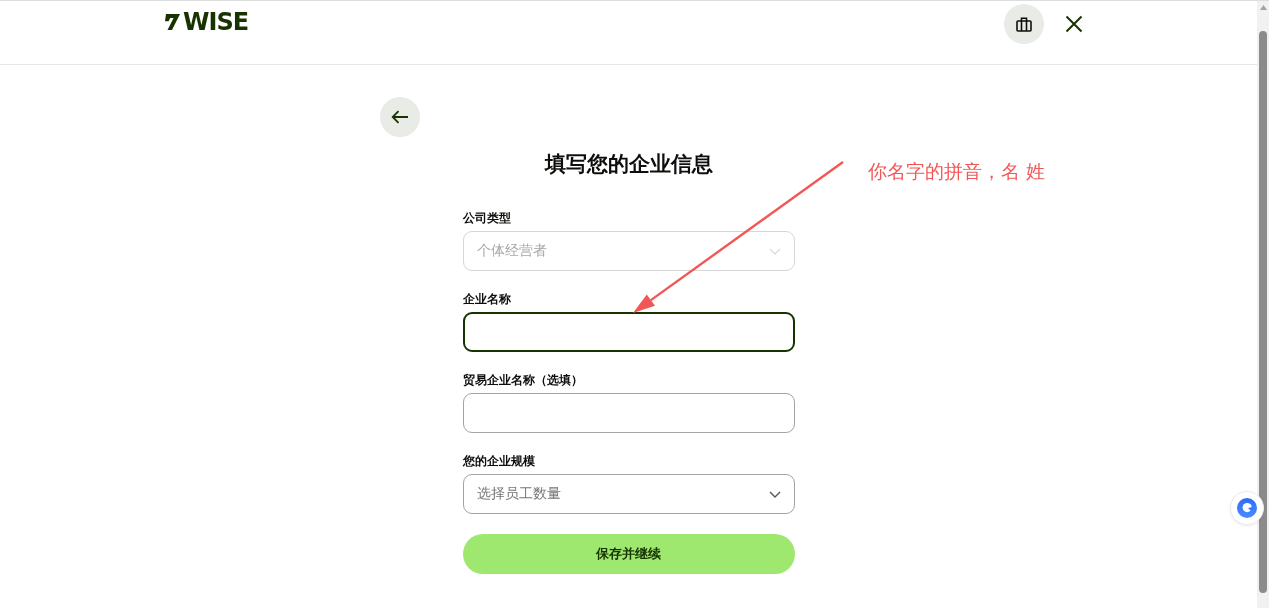 The height and width of the screenshot is (608, 1269). What do you see at coordinates (486, 218) in the screenshot?
I see `field-label: 公司类型` at bounding box center [486, 218].